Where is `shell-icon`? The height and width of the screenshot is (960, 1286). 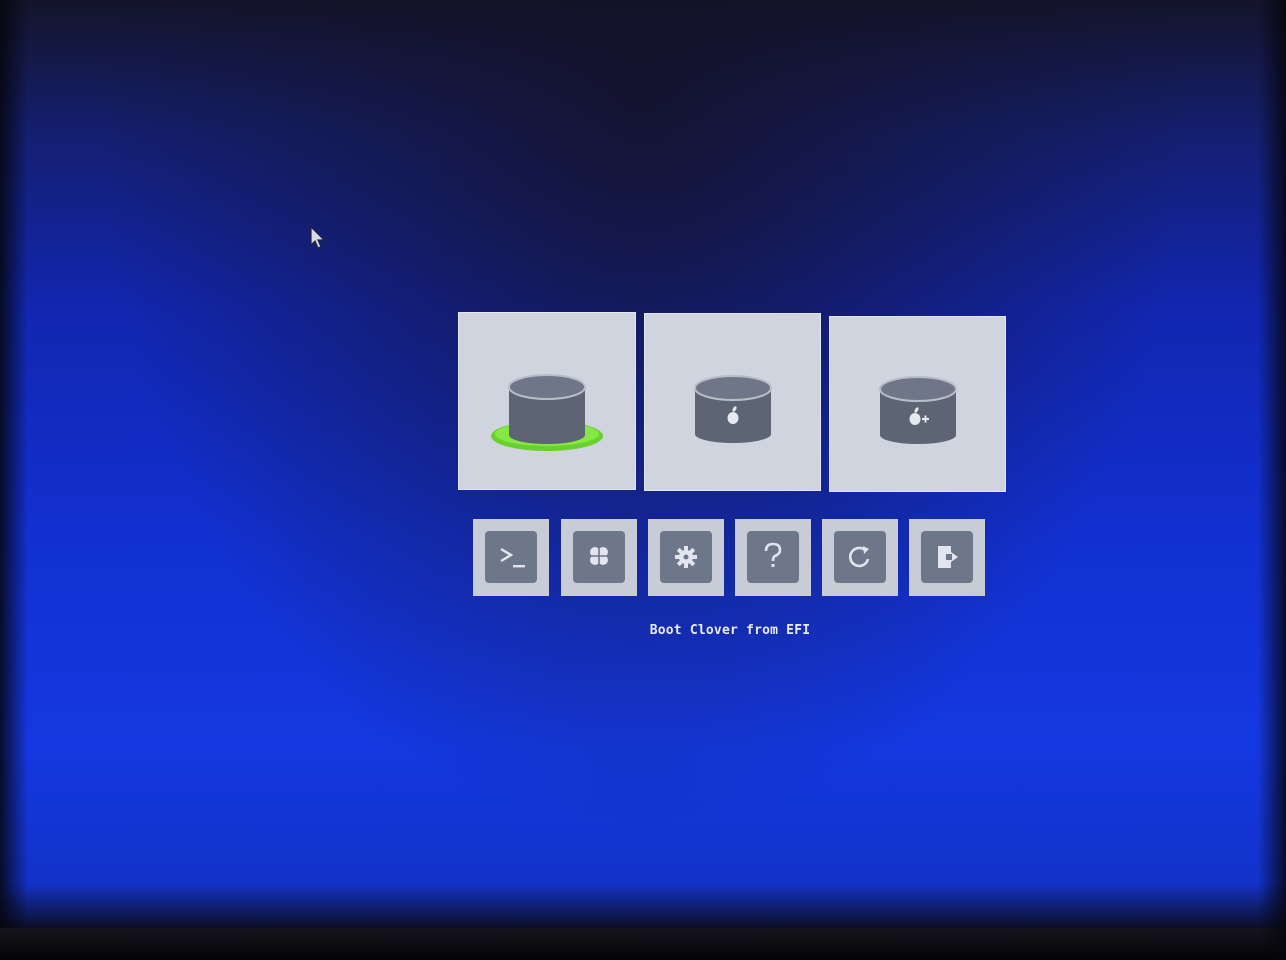
shell-icon is located at coordinates (512, 557).